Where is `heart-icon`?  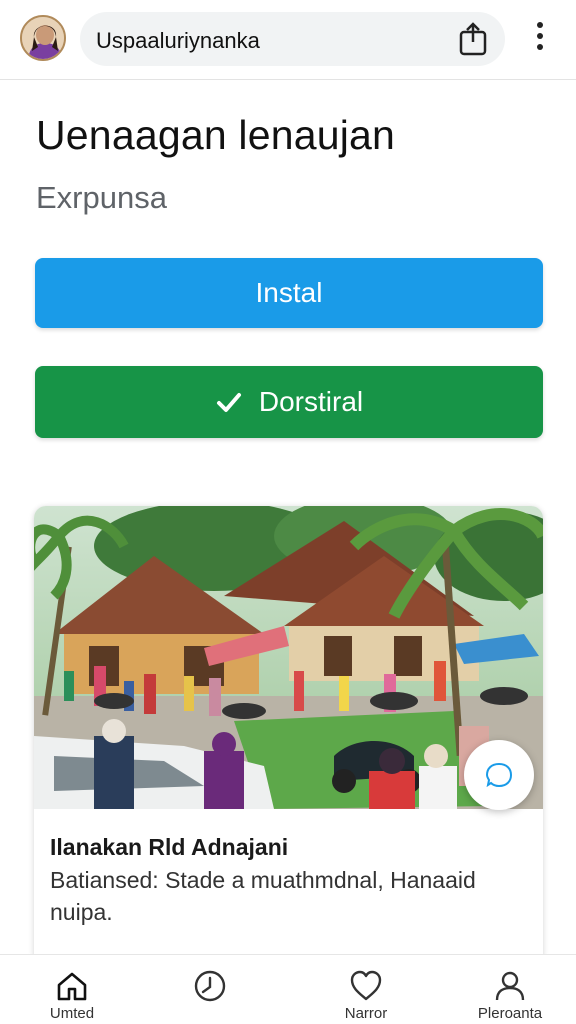
heart-icon is located at coordinates (366, 985).